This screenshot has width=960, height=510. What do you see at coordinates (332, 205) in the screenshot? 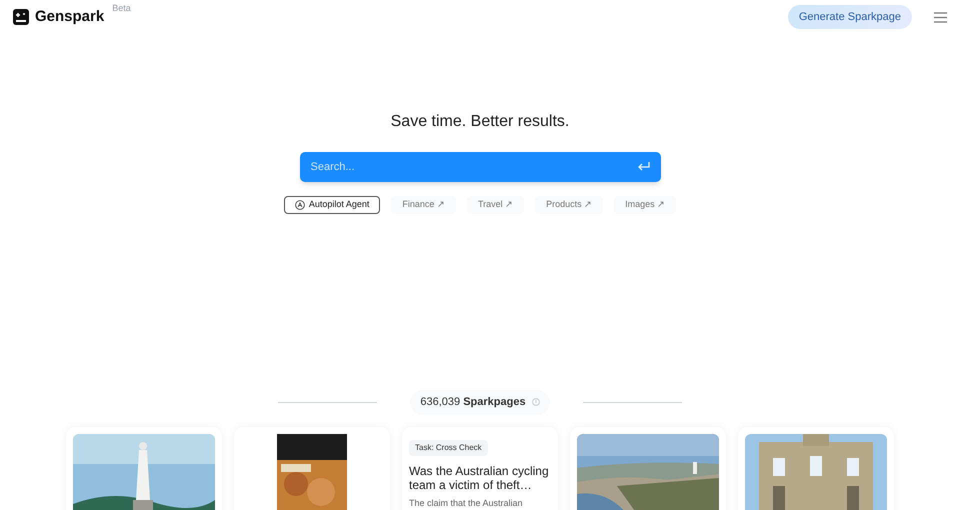
I see `autopilot-agent-button: Autopilot Agent` at bounding box center [332, 205].